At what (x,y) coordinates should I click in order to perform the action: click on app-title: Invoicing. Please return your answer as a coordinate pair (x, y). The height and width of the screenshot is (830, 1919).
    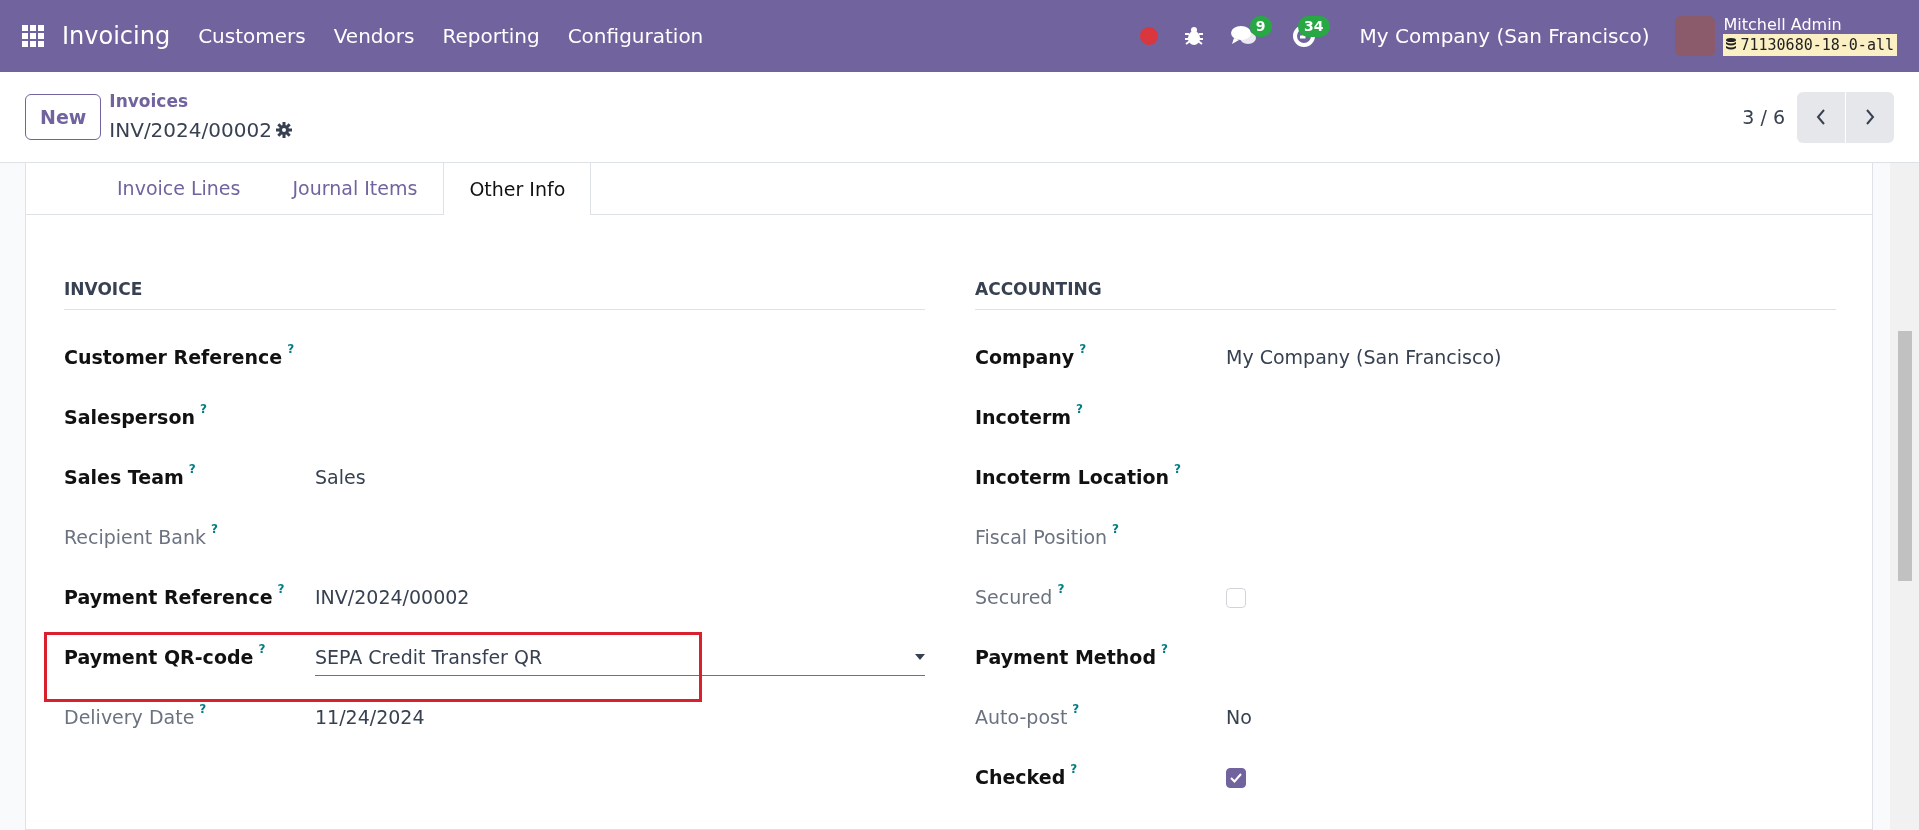
    Looking at the image, I should click on (114, 36).